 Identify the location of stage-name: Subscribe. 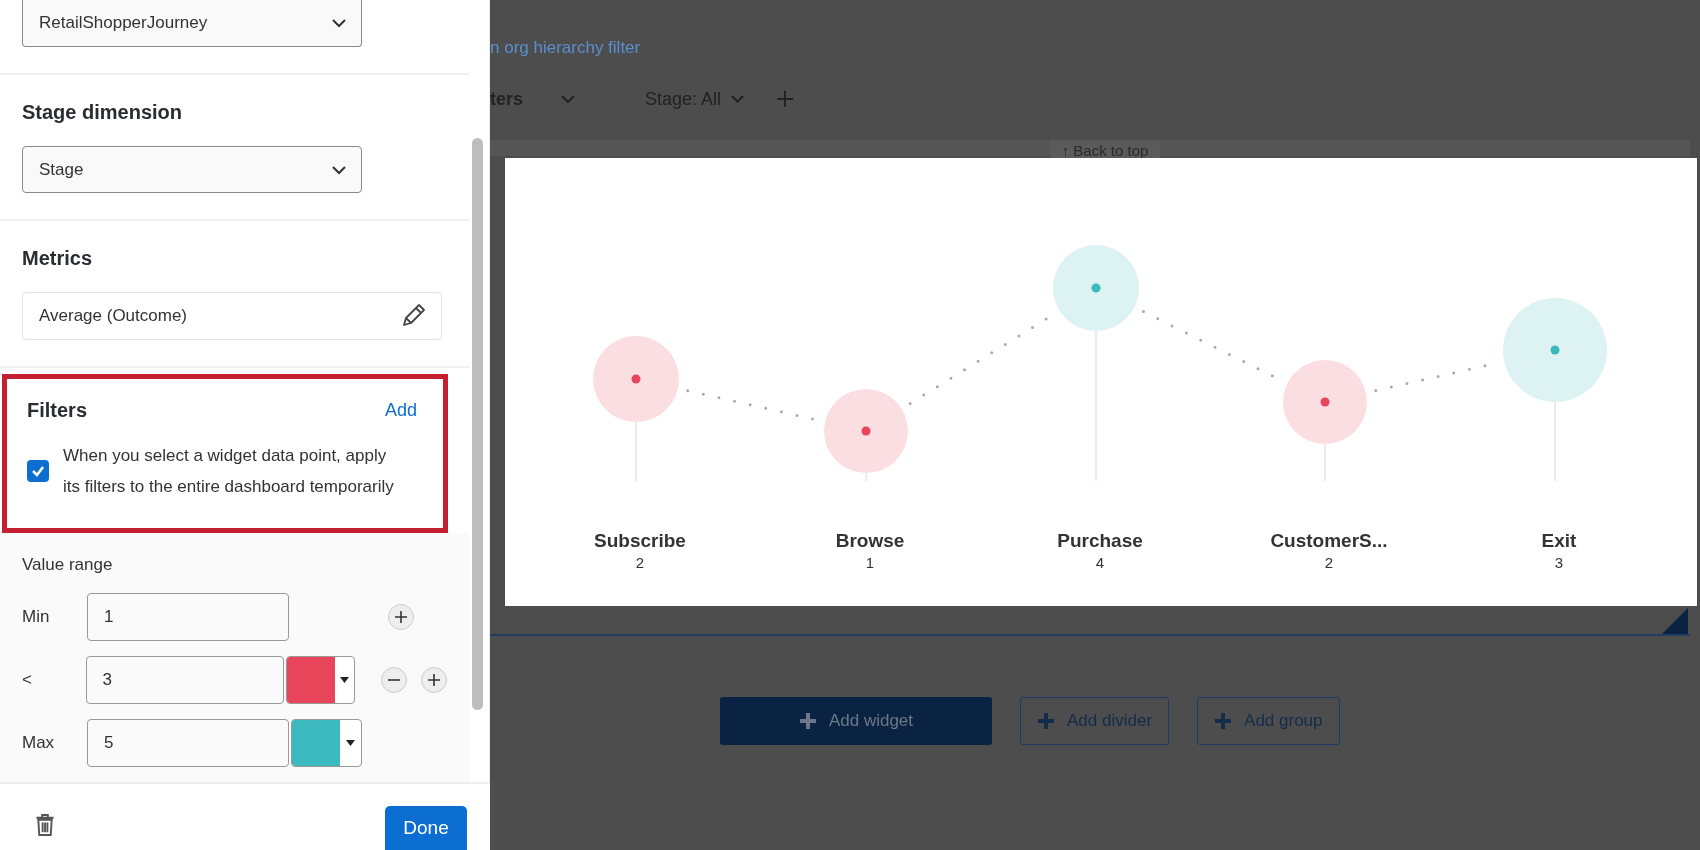
(640, 540).